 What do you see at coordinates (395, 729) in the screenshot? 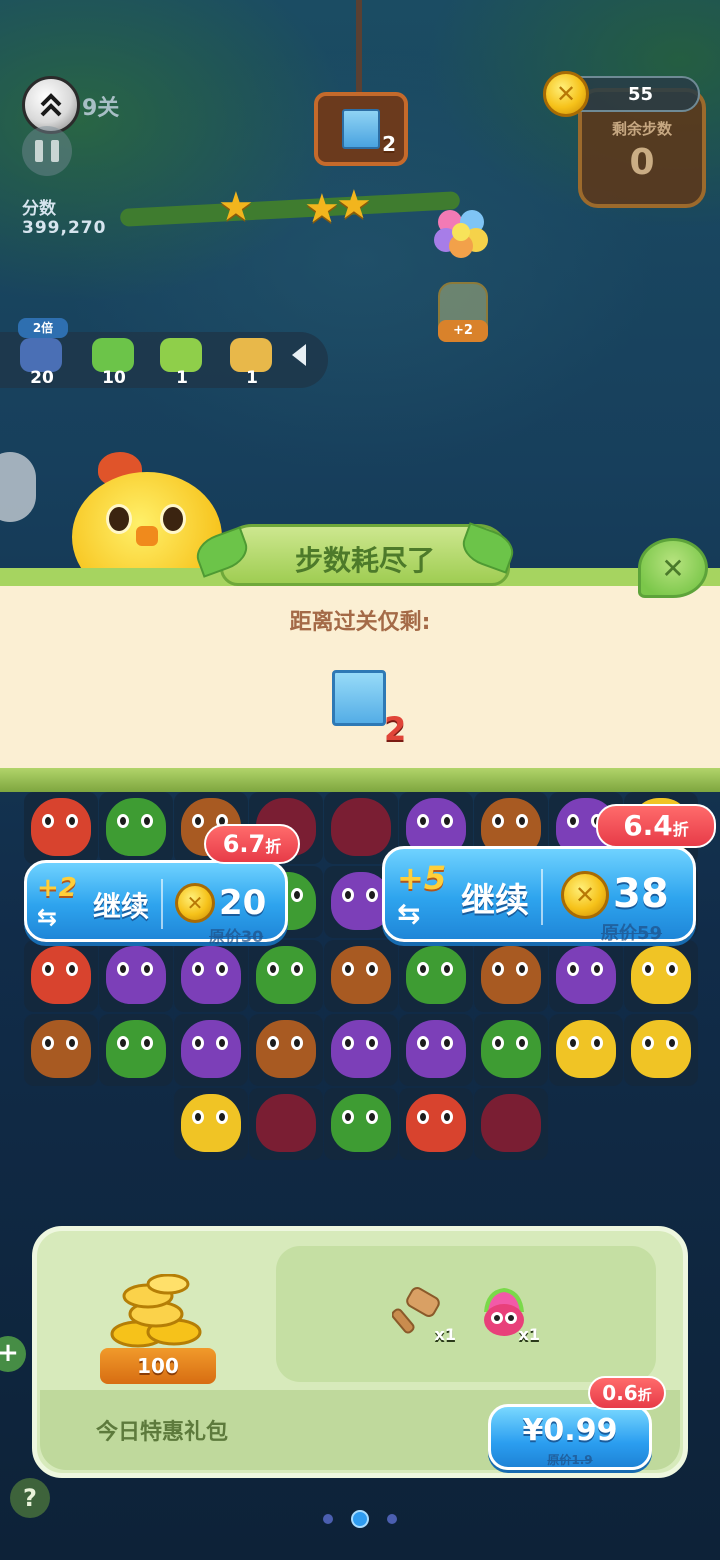
I see `remaining-count: 2` at bounding box center [395, 729].